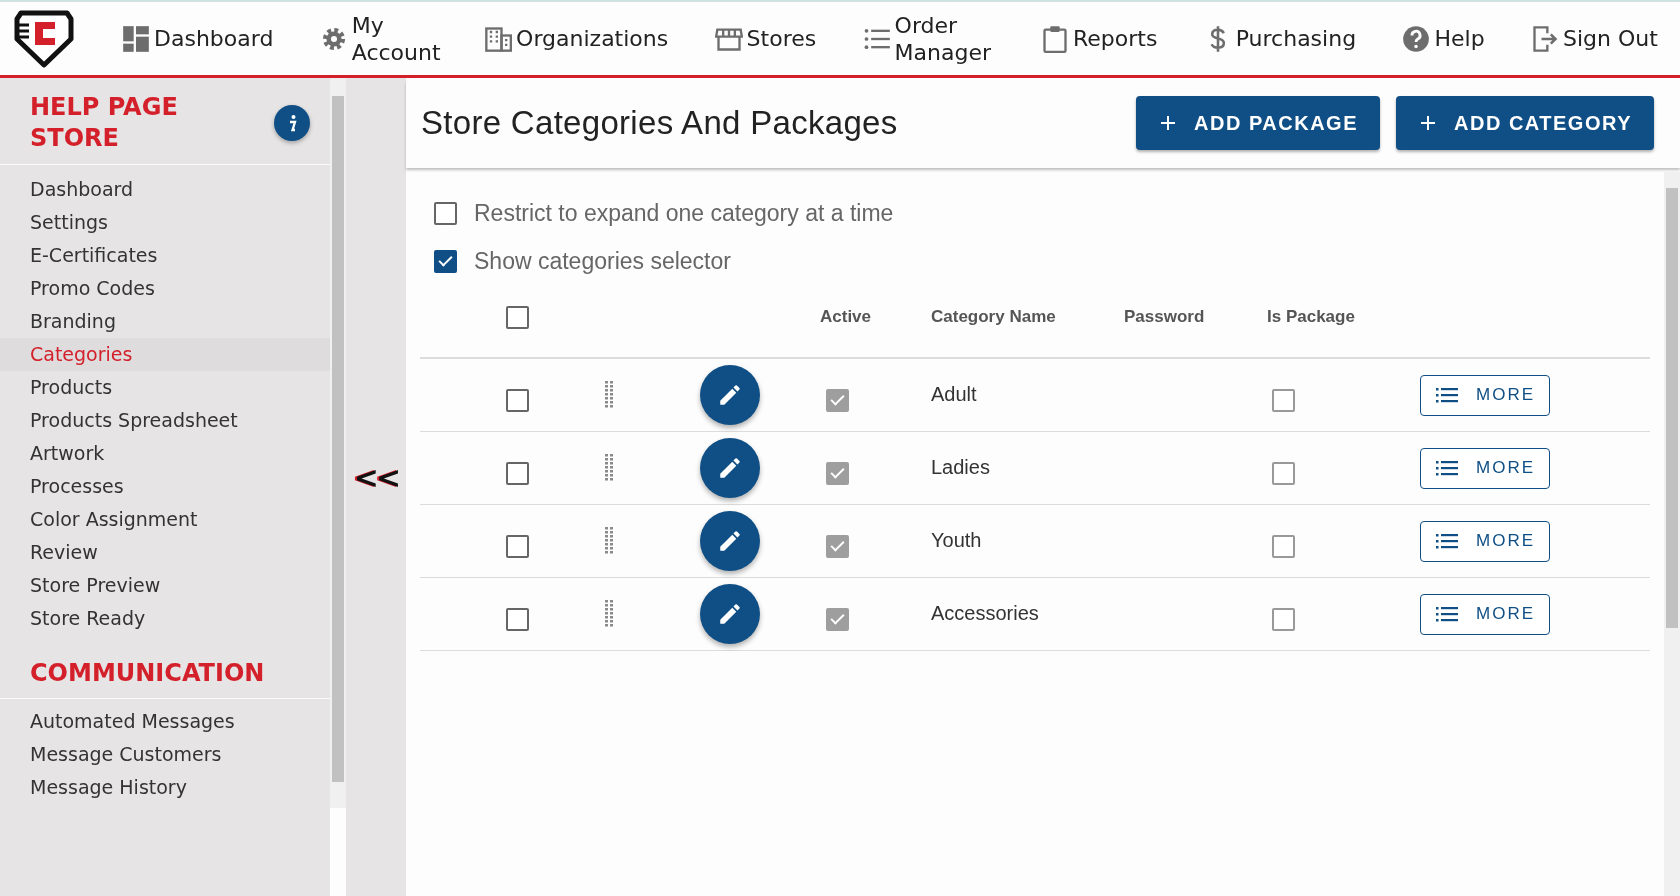  What do you see at coordinates (165, 585) in the screenshot?
I see `sidebar-item: Store Preview` at bounding box center [165, 585].